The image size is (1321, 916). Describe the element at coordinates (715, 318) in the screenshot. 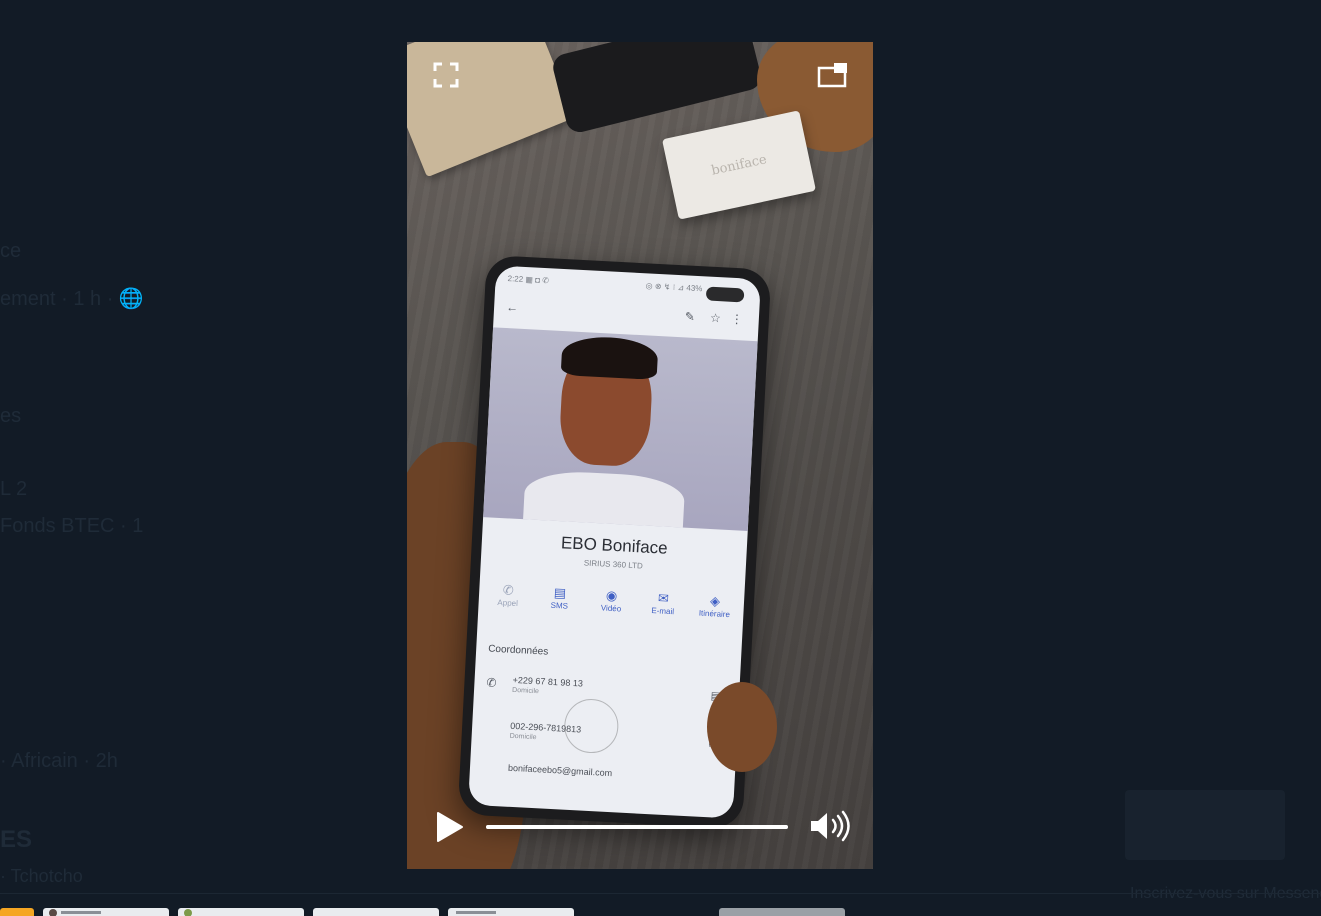

I see `star-icon: ☆` at that location.